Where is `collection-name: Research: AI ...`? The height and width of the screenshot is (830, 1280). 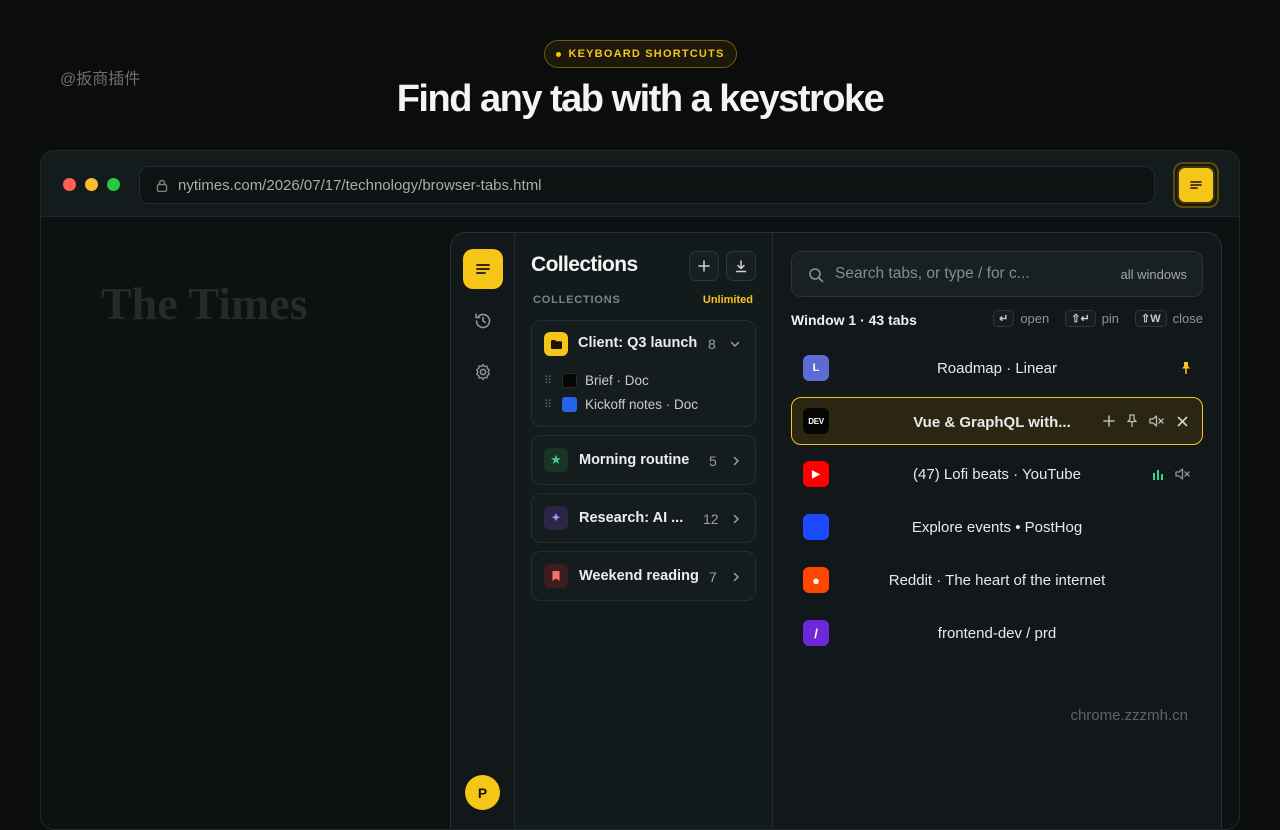 collection-name: Research: AI ... is located at coordinates (631, 518).